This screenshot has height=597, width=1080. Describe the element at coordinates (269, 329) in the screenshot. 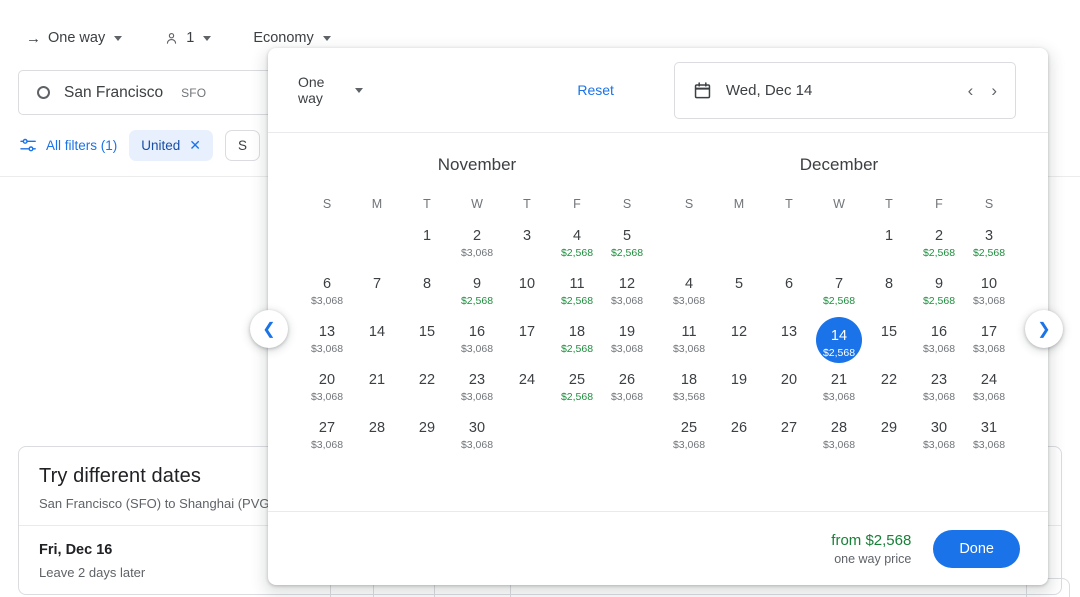

I see `previous-results-button: ❮` at that location.